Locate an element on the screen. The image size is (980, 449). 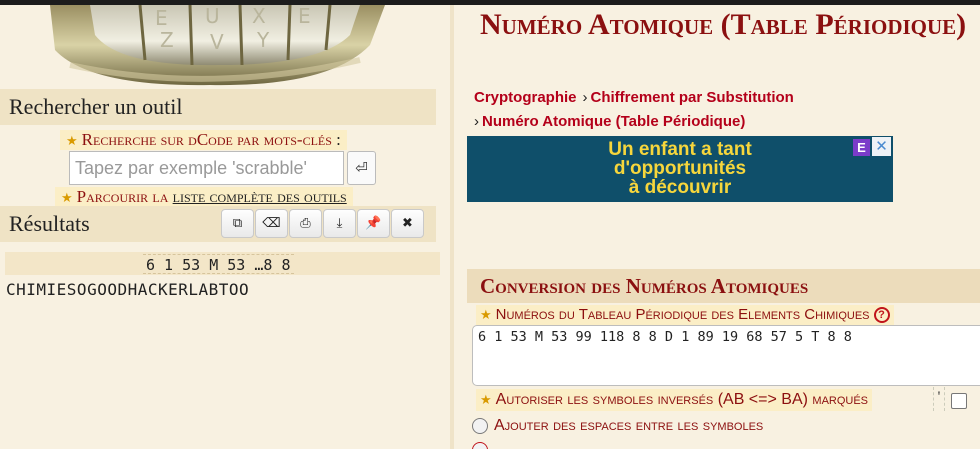
radio-add-spaces: Ajouter des espaces entre les symboles is located at coordinates (617, 426).